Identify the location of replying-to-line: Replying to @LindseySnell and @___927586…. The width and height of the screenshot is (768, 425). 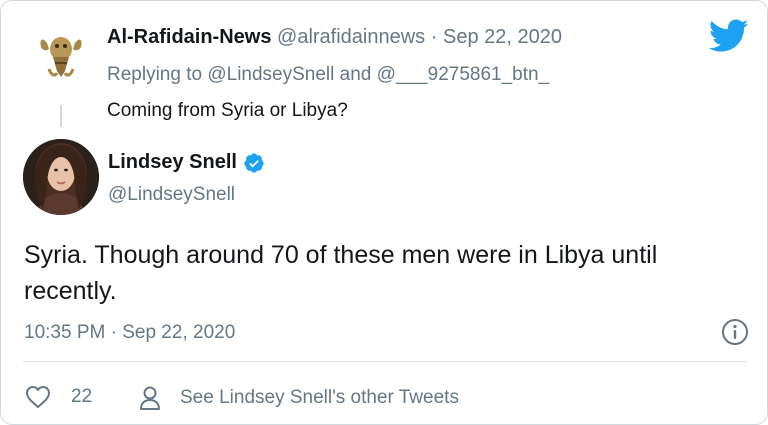
(328, 75).